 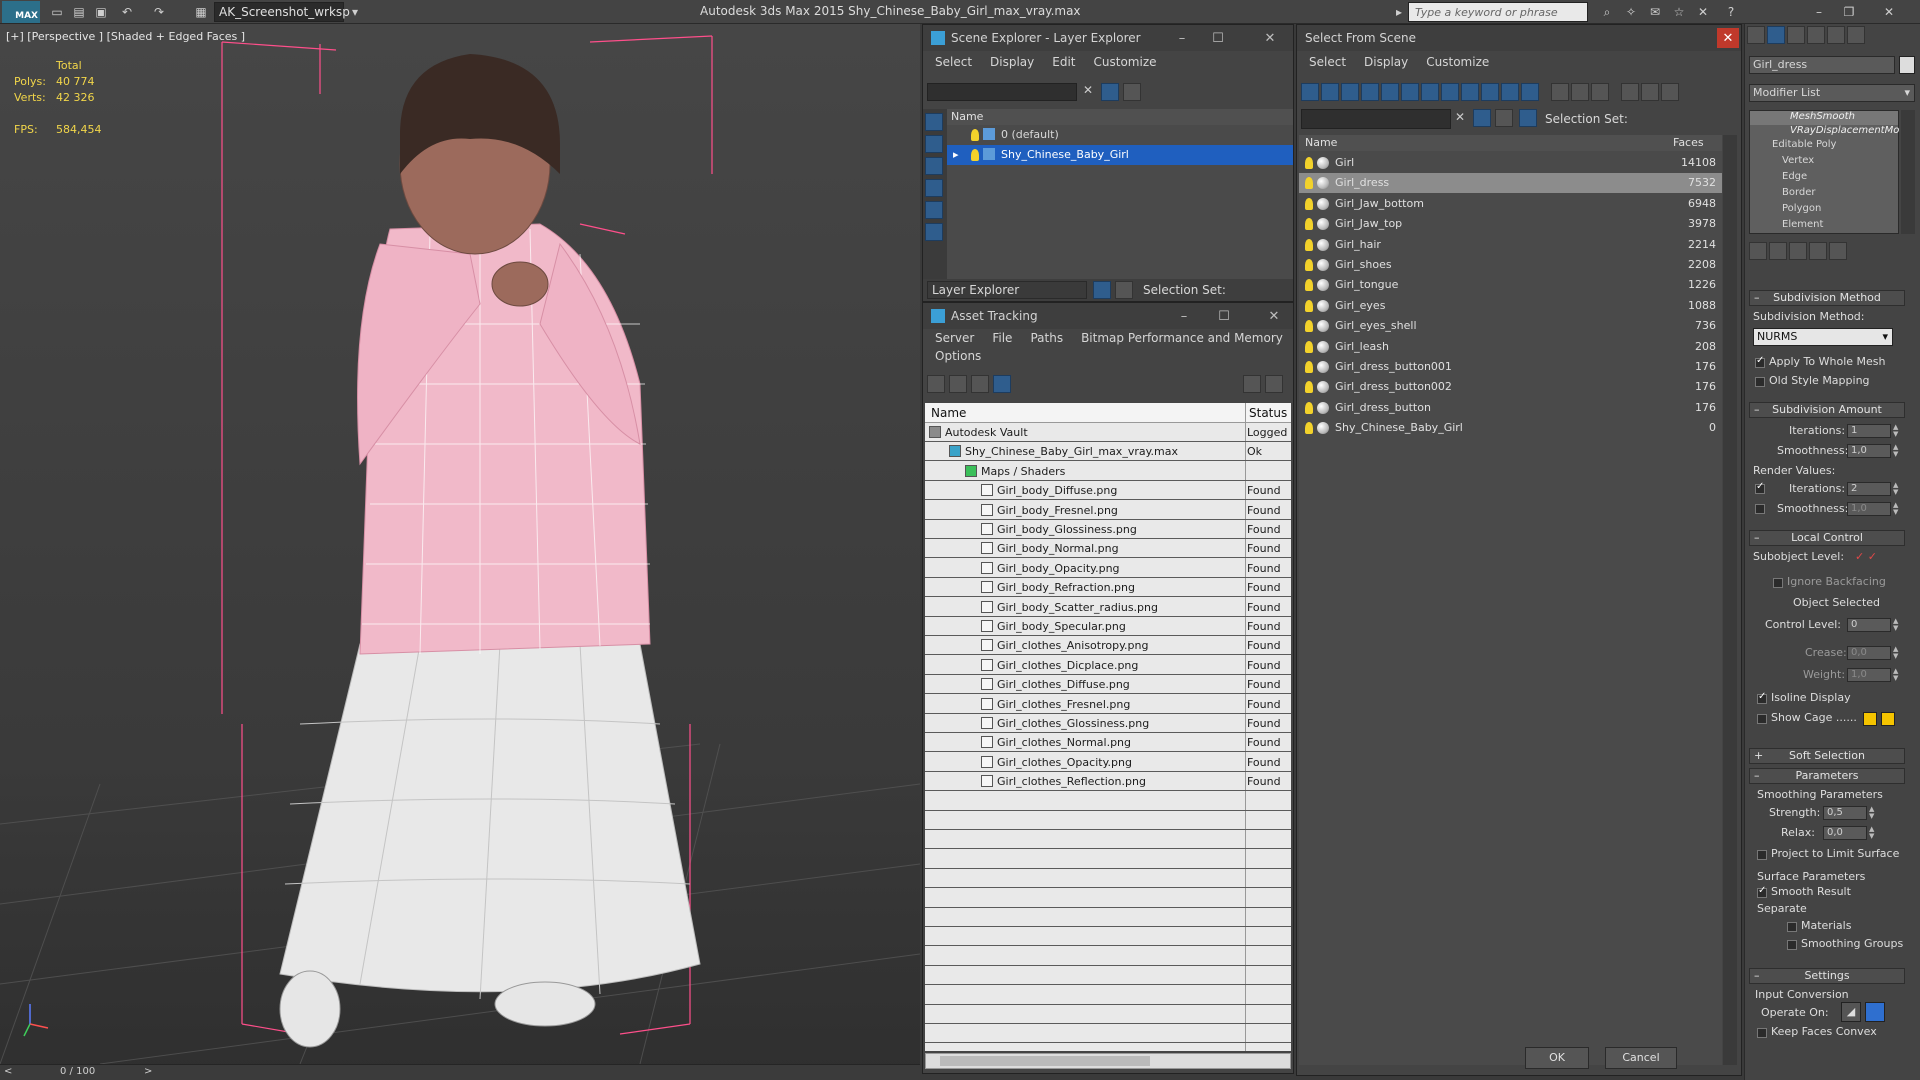 I want to click on timeline-right-arrow-icon: >, so click(x=148, y=1071).